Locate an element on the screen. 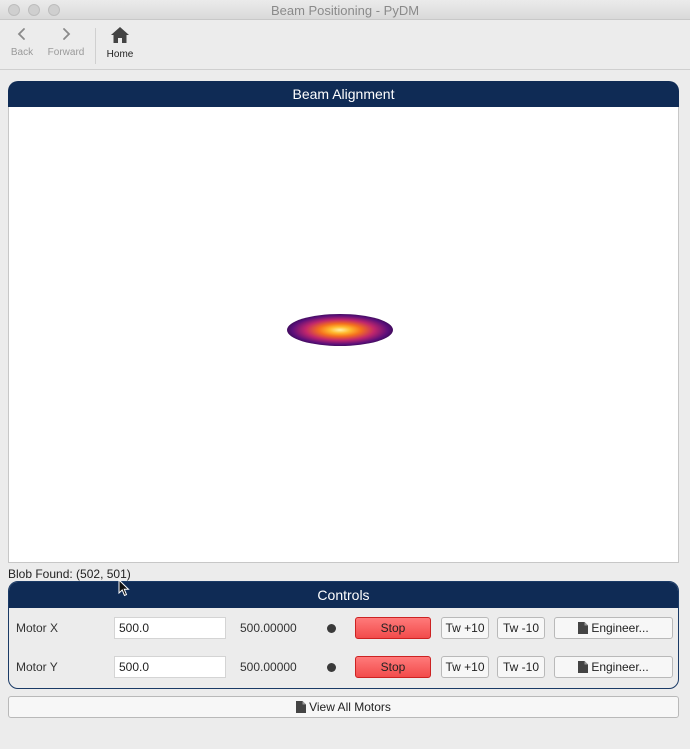 Image resolution: width=690 pixels, height=749 pixels. beam-blob is located at coordinates (340, 330).